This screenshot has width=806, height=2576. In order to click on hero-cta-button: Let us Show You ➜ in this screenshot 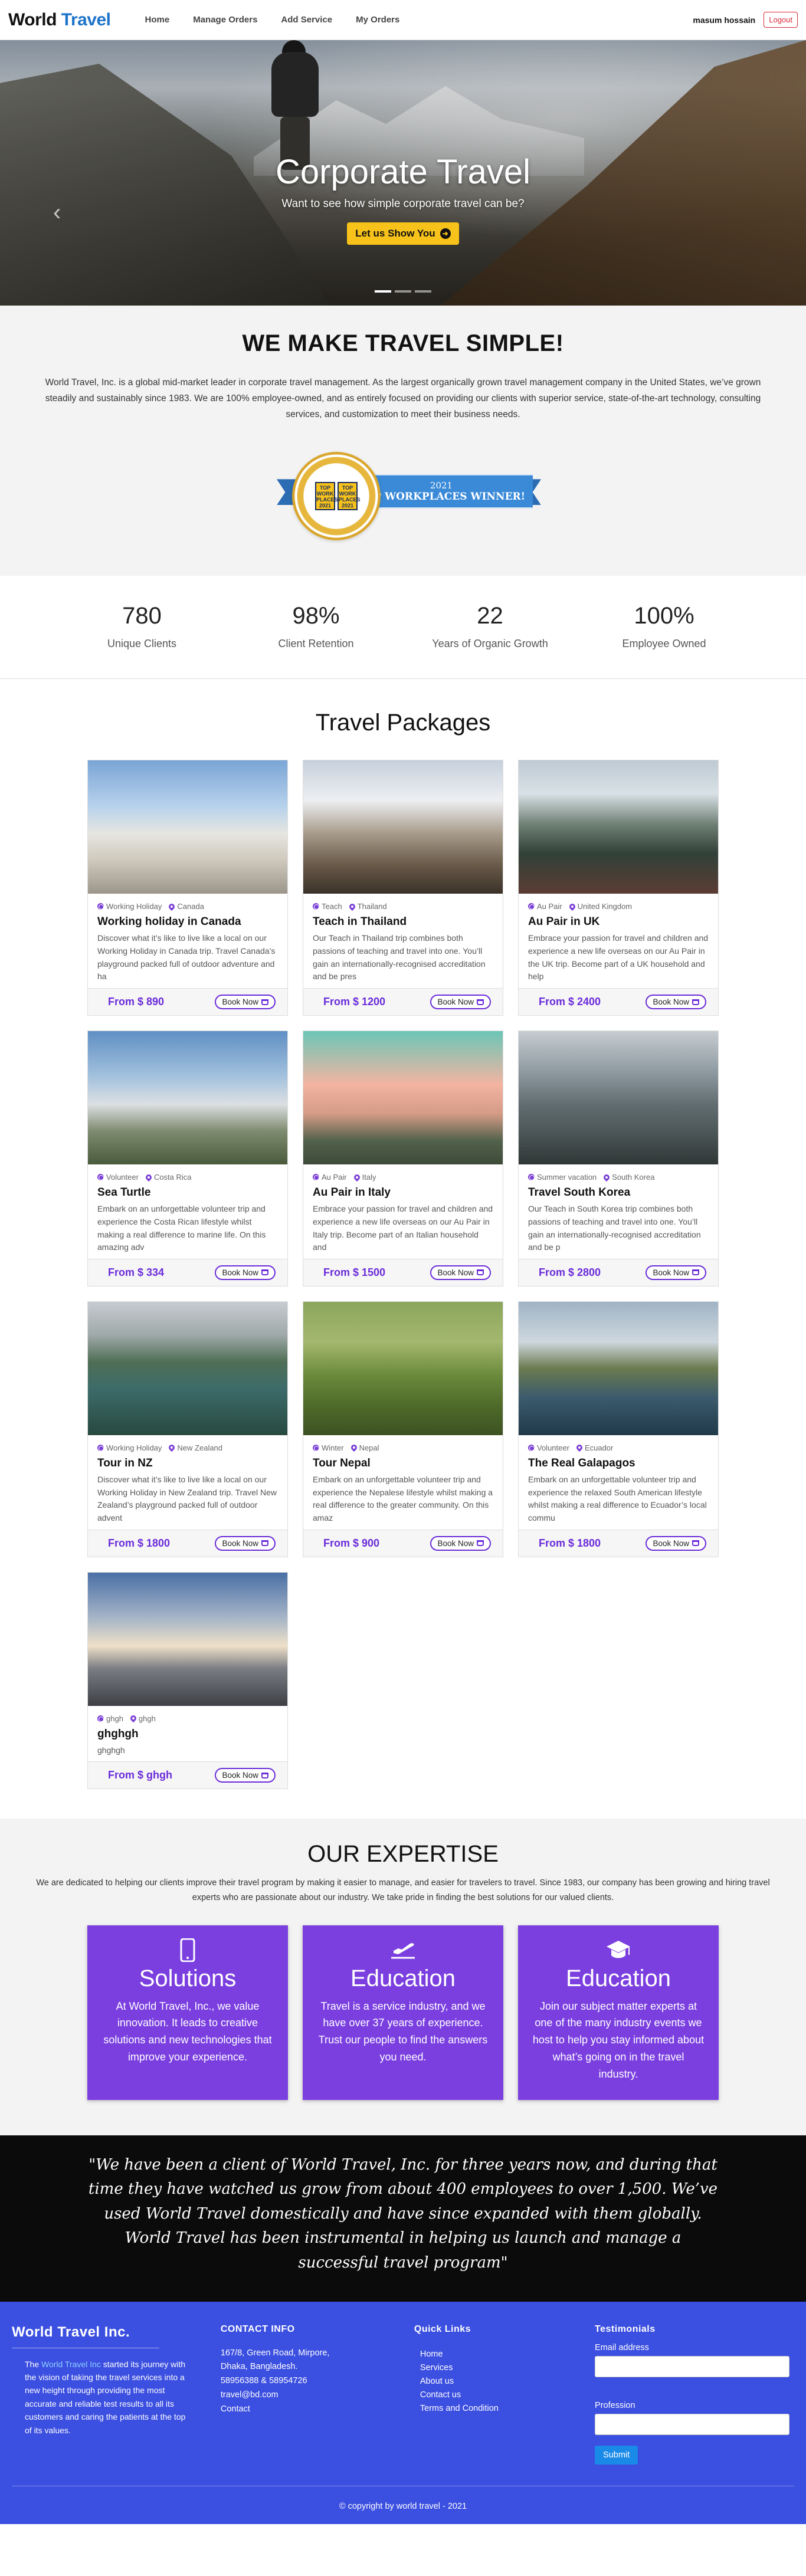, I will do `click(403, 233)`.